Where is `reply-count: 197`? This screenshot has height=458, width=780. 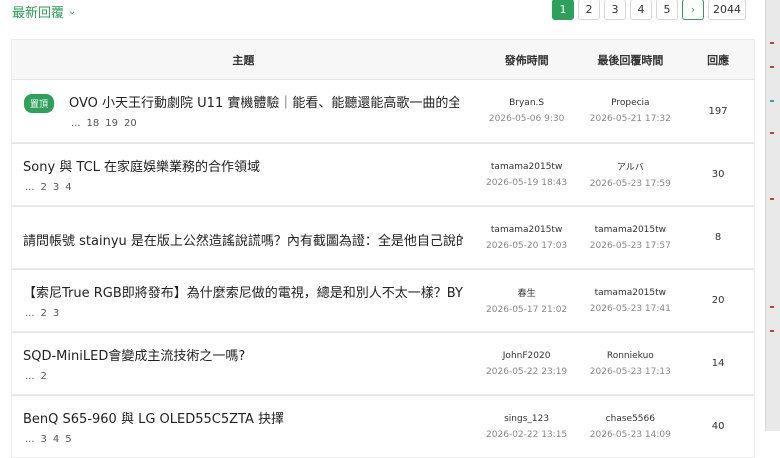
reply-count: 197 is located at coordinates (718, 111).